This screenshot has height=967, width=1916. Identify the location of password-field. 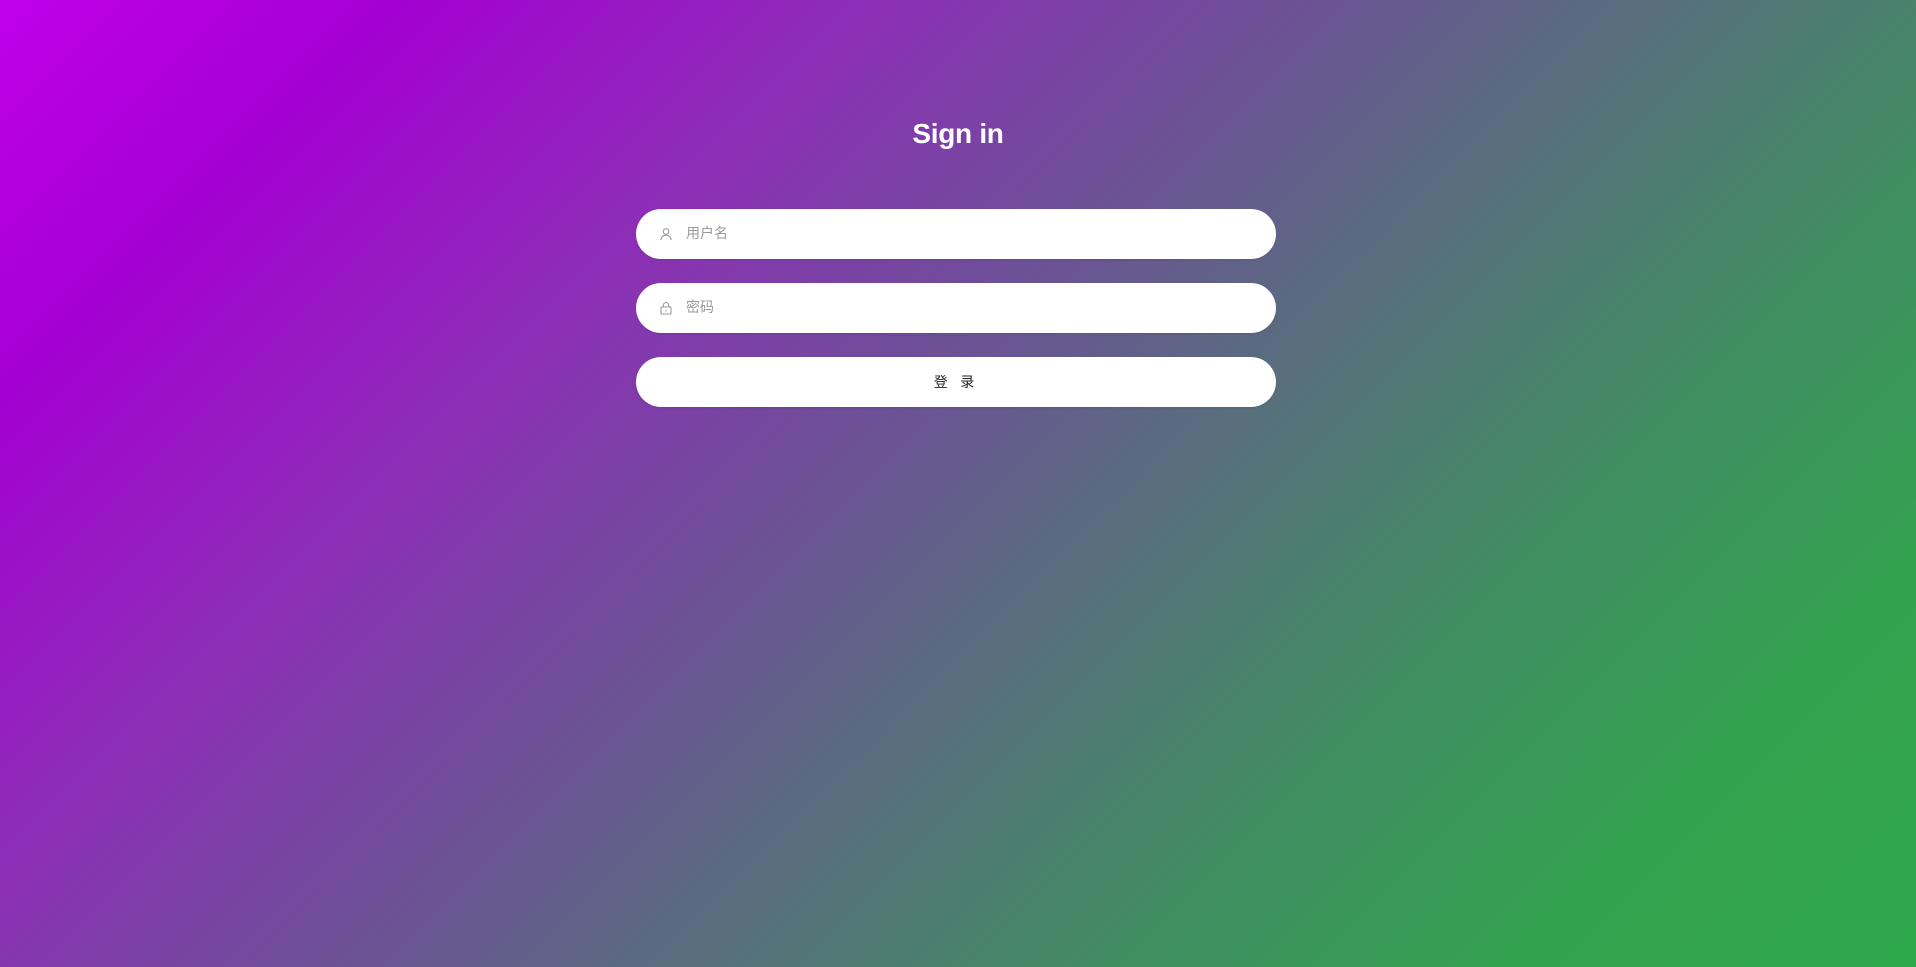
(956, 308).